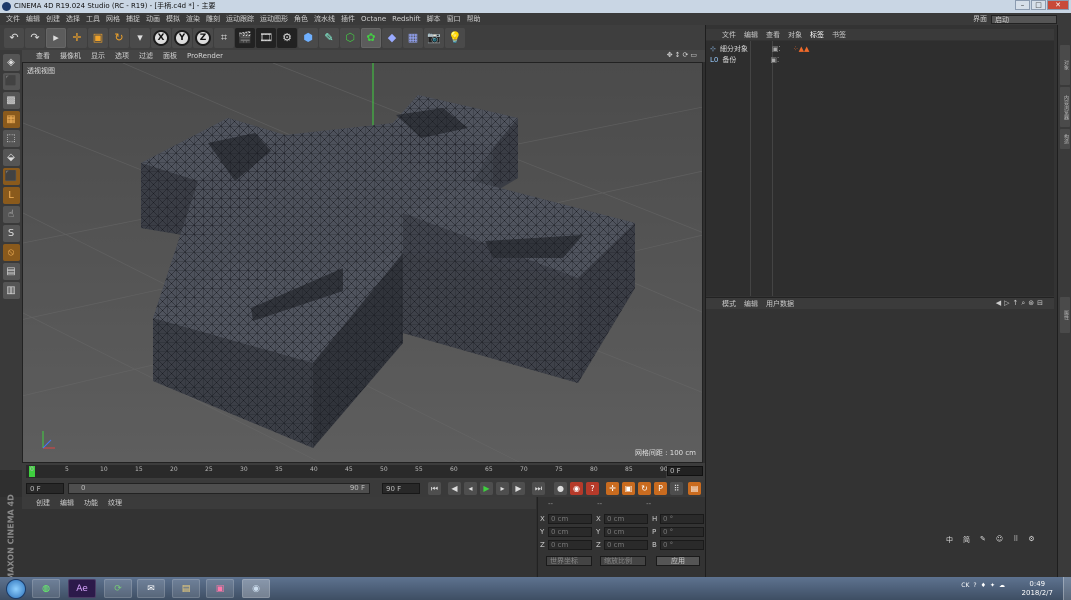  What do you see at coordinates (965, 585) in the screenshot?
I see `tray-icon-0: CK` at bounding box center [965, 585].